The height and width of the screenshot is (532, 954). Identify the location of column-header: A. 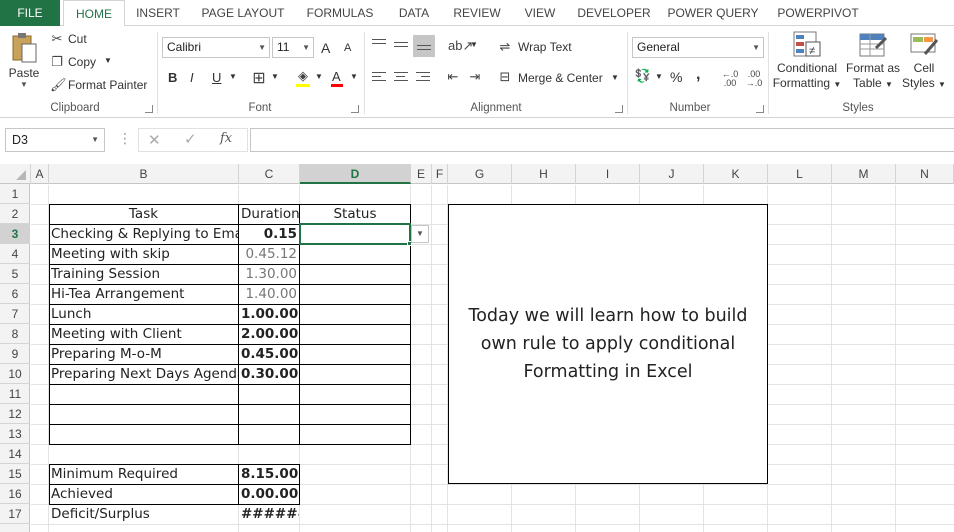
(40, 174).